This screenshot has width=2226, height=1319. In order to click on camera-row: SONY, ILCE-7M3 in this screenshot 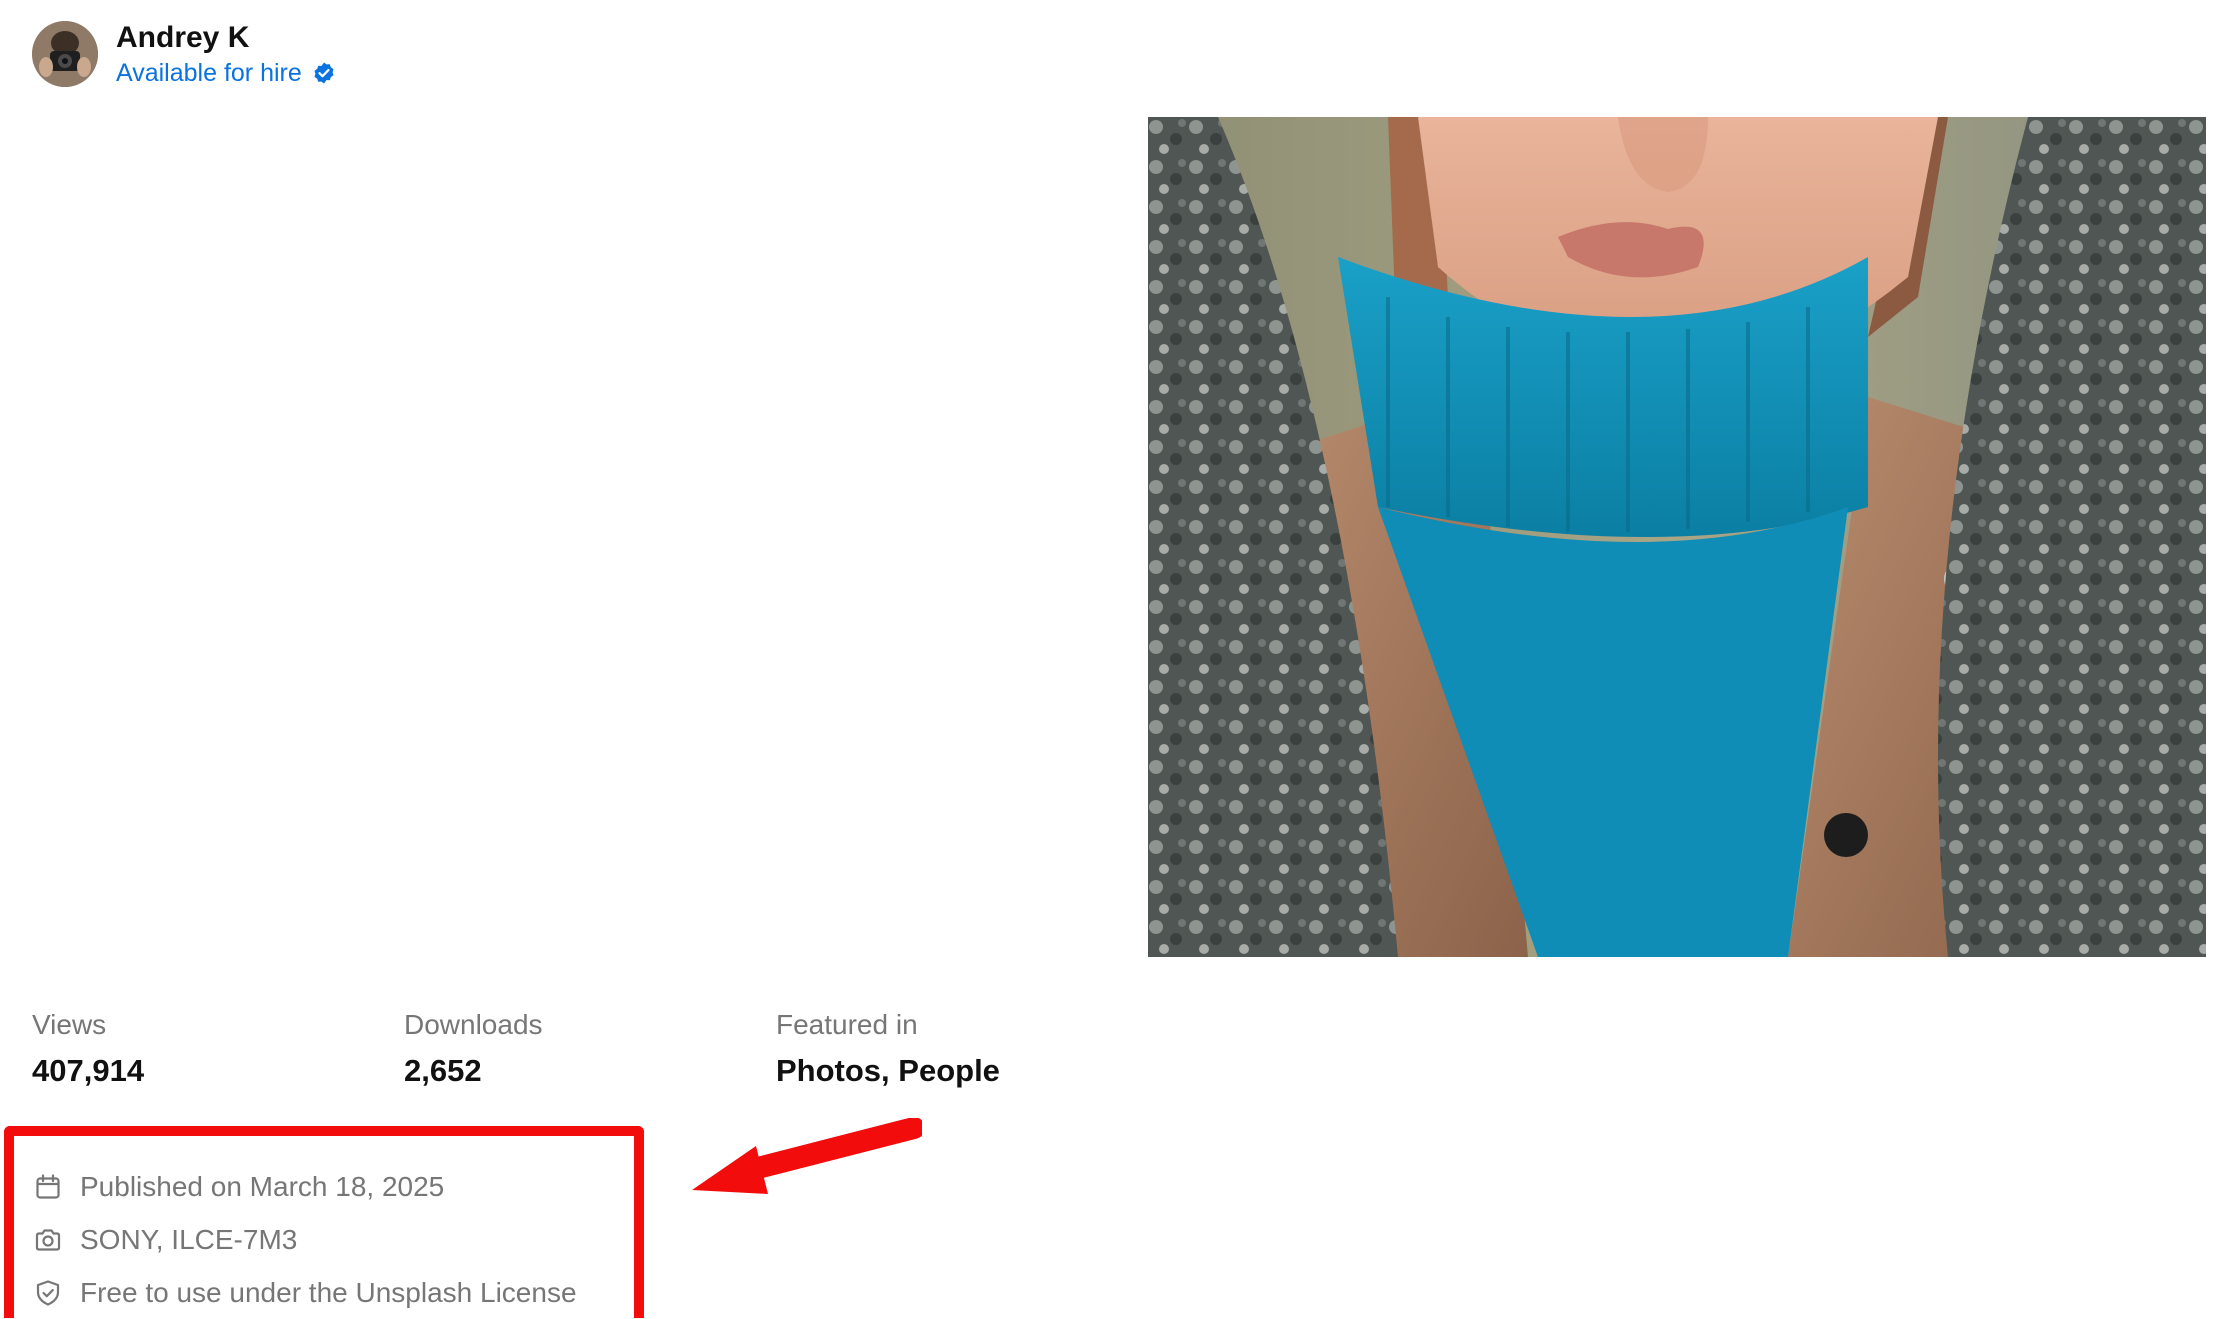, I will do `click(305, 1239)`.